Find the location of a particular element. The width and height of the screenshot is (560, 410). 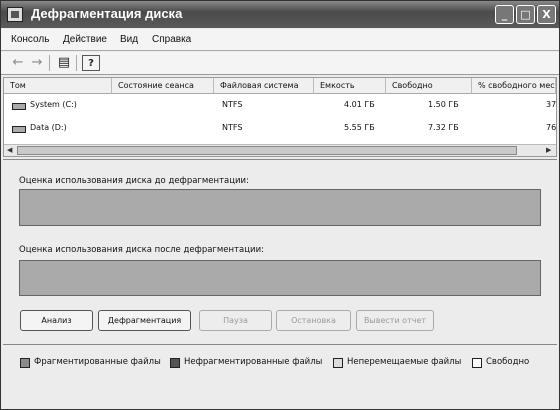

back-arrow-icon: ← is located at coordinates (18, 63).